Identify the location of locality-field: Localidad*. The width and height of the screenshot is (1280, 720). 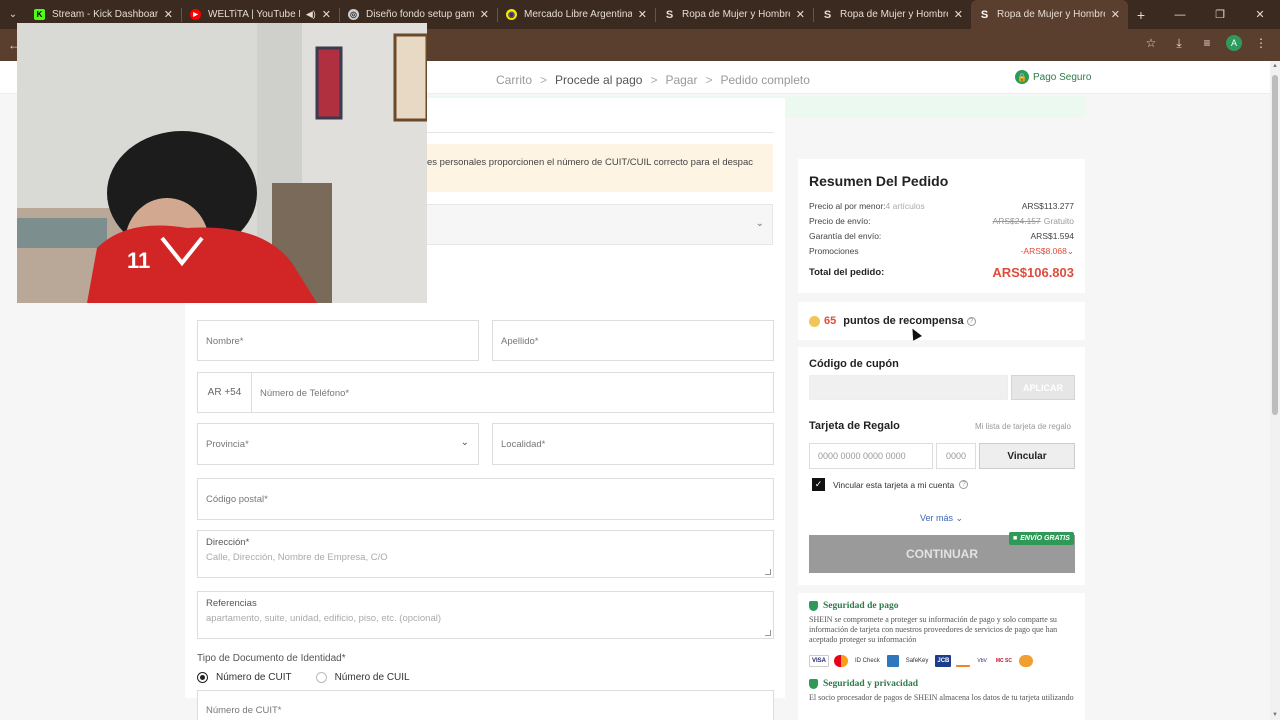
(633, 444).